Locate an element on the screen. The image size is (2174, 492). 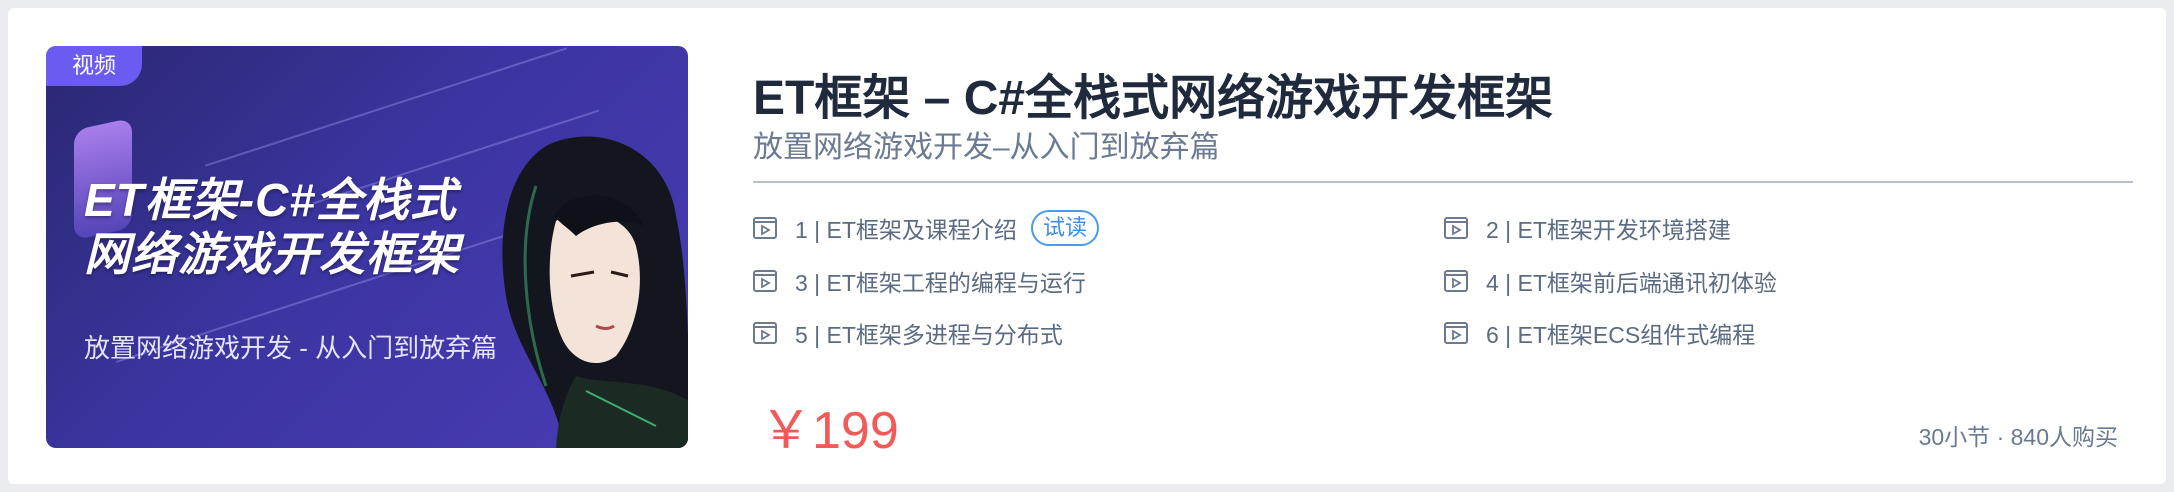
cover-character-illustration is located at coordinates (595, 292).